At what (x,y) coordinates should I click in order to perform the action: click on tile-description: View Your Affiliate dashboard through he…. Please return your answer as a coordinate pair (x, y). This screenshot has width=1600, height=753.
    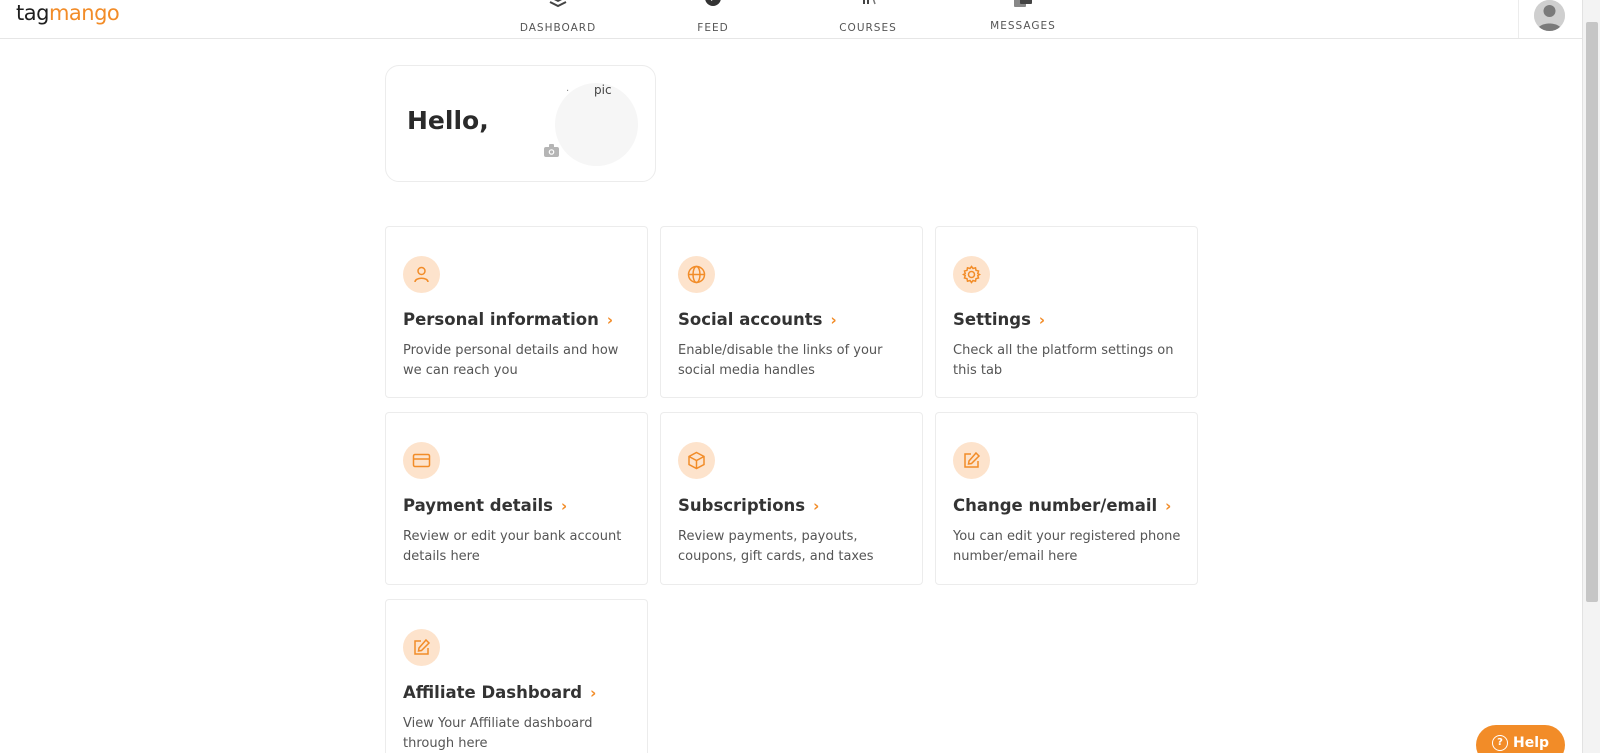
    Looking at the image, I should click on (498, 733).